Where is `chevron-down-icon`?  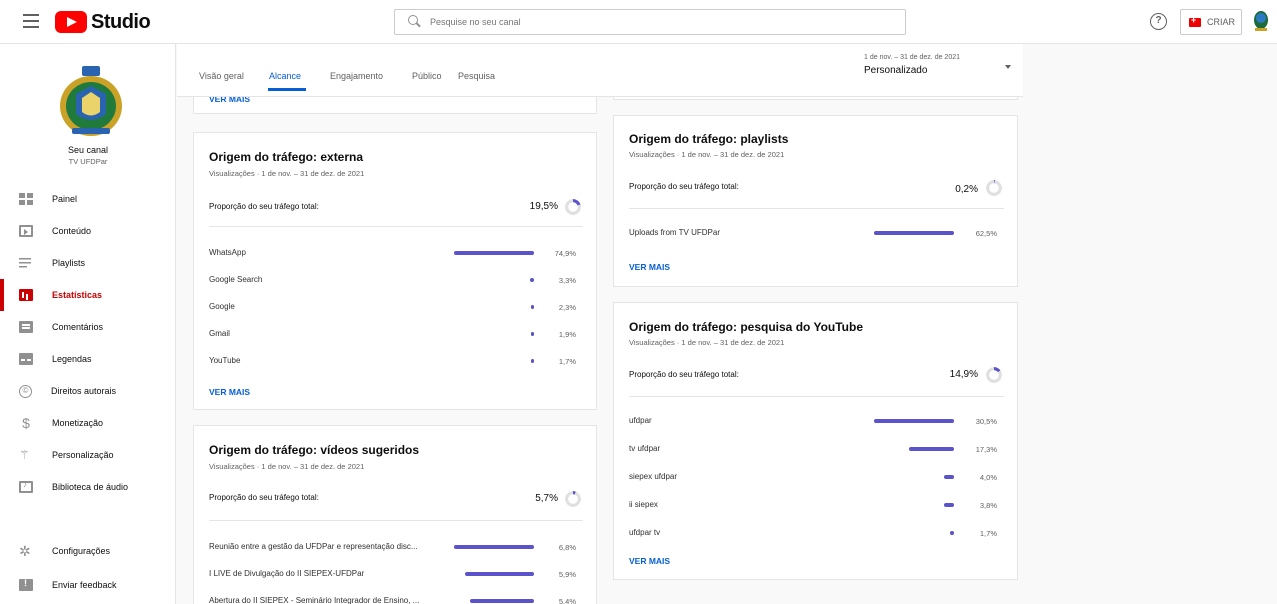 chevron-down-icon is located at coordinates (1008, 67).